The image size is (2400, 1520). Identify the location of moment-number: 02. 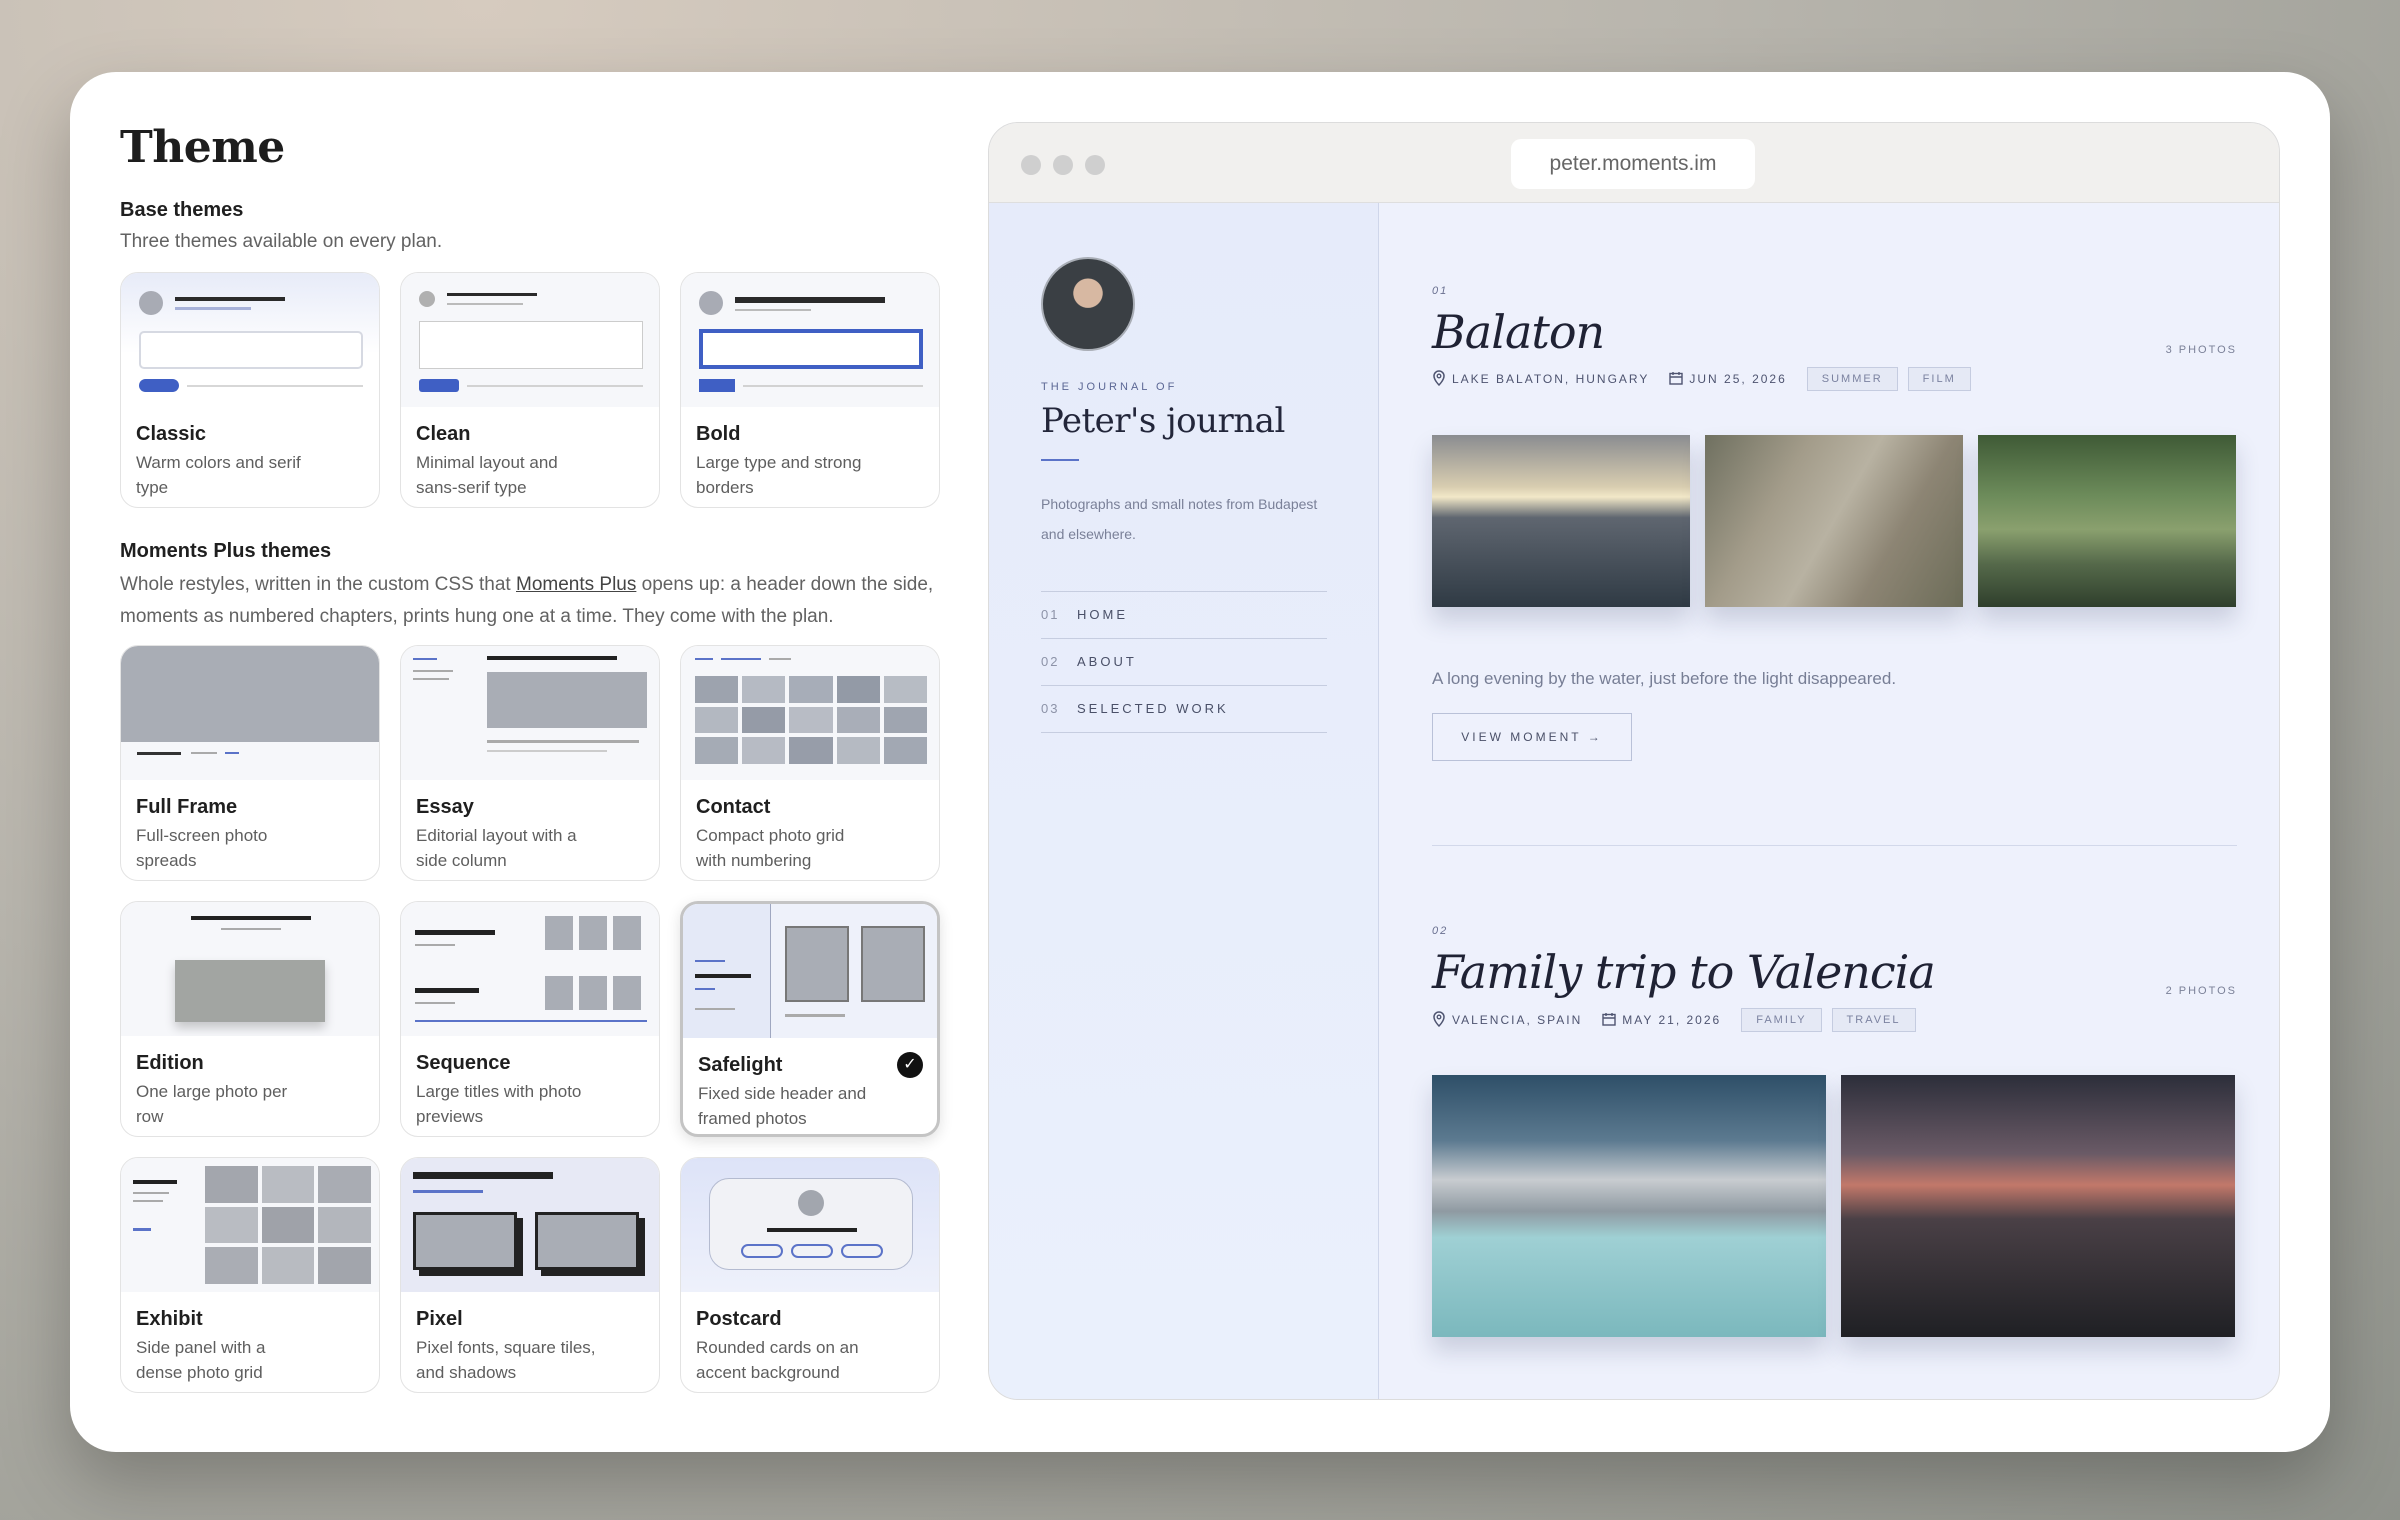
(1440, 931).